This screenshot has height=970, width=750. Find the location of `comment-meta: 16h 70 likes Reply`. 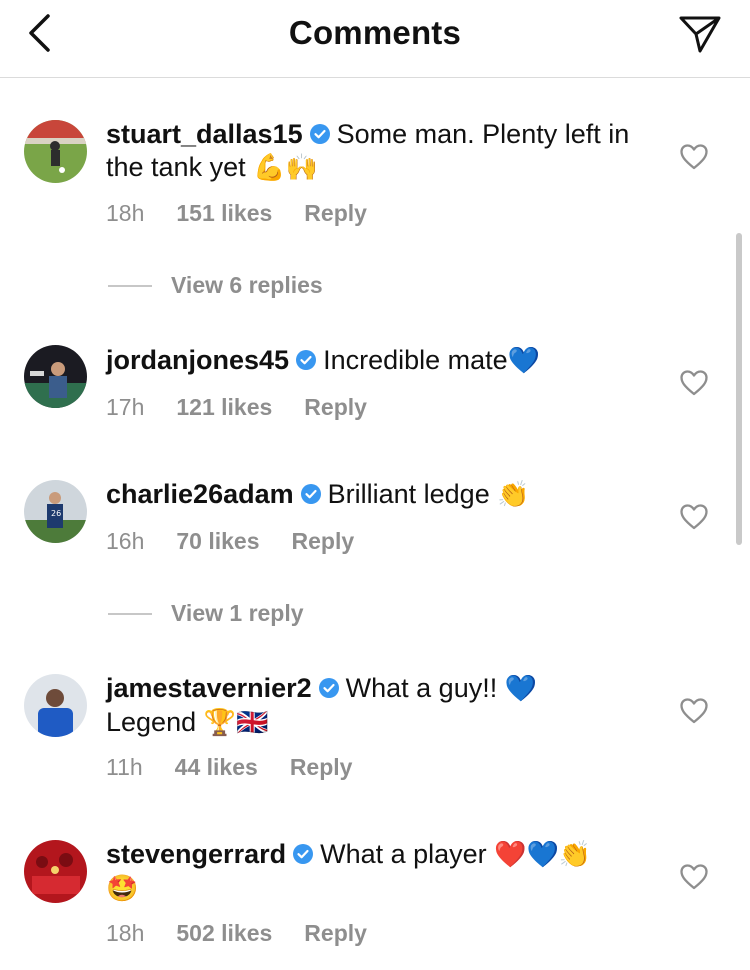

comment-meta: 16h 70 likes Reply is located at coordinates (230, 541).